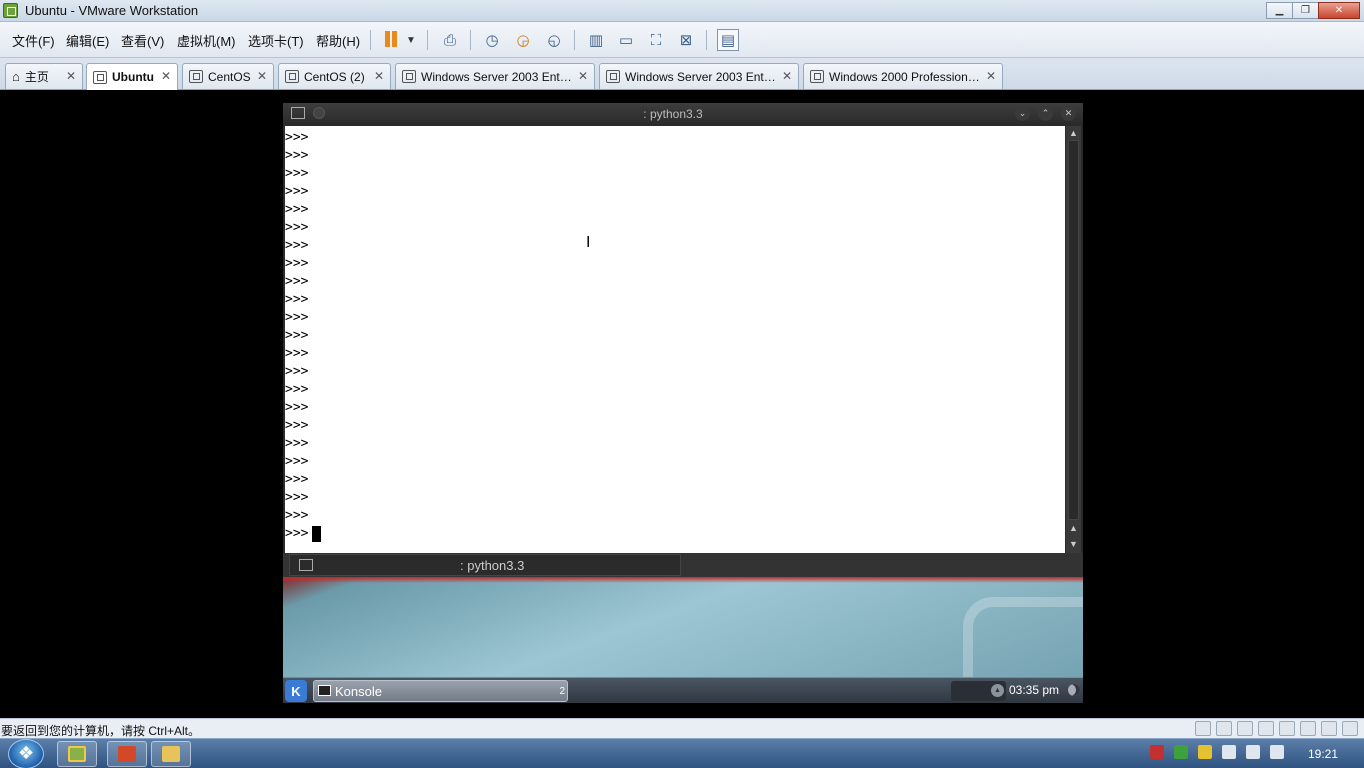  I want to click on taskbar-konsole: Konsole 2, so click(440, 691).